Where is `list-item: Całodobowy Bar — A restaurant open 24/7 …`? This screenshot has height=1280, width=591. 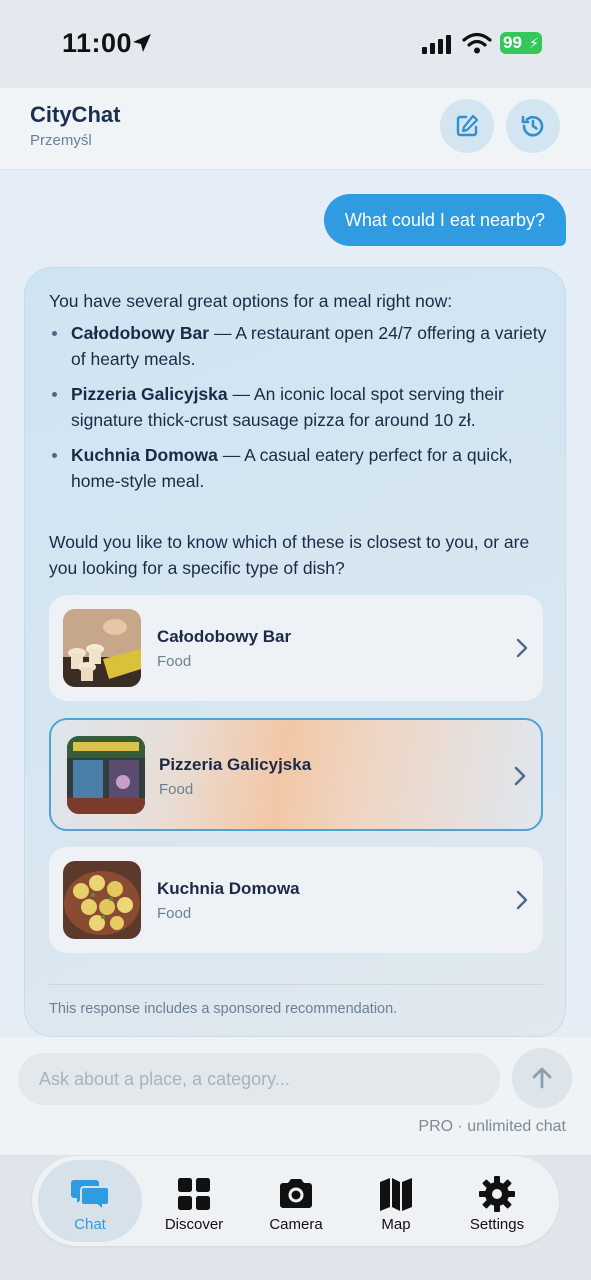 list-item: Całodobowy Bar — A restaurant open 24/7 … is located at coordinates (299, 346).